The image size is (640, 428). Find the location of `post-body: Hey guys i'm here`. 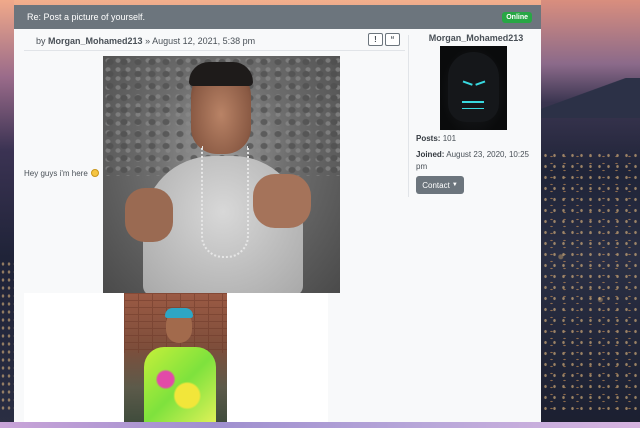

post-body: Hey guys i'm here is located at coordinates (62, 173).